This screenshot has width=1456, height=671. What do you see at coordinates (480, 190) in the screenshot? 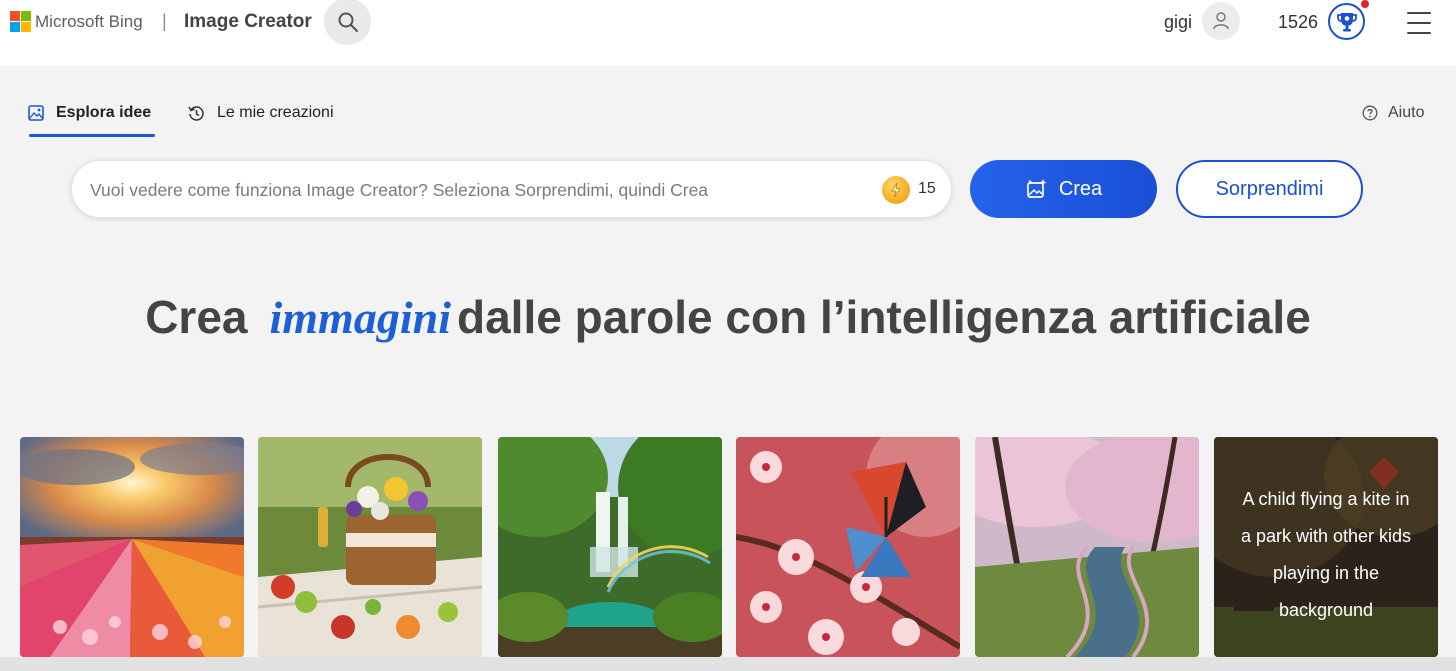
I see `prompt-input` at bounding box center [480, 190].